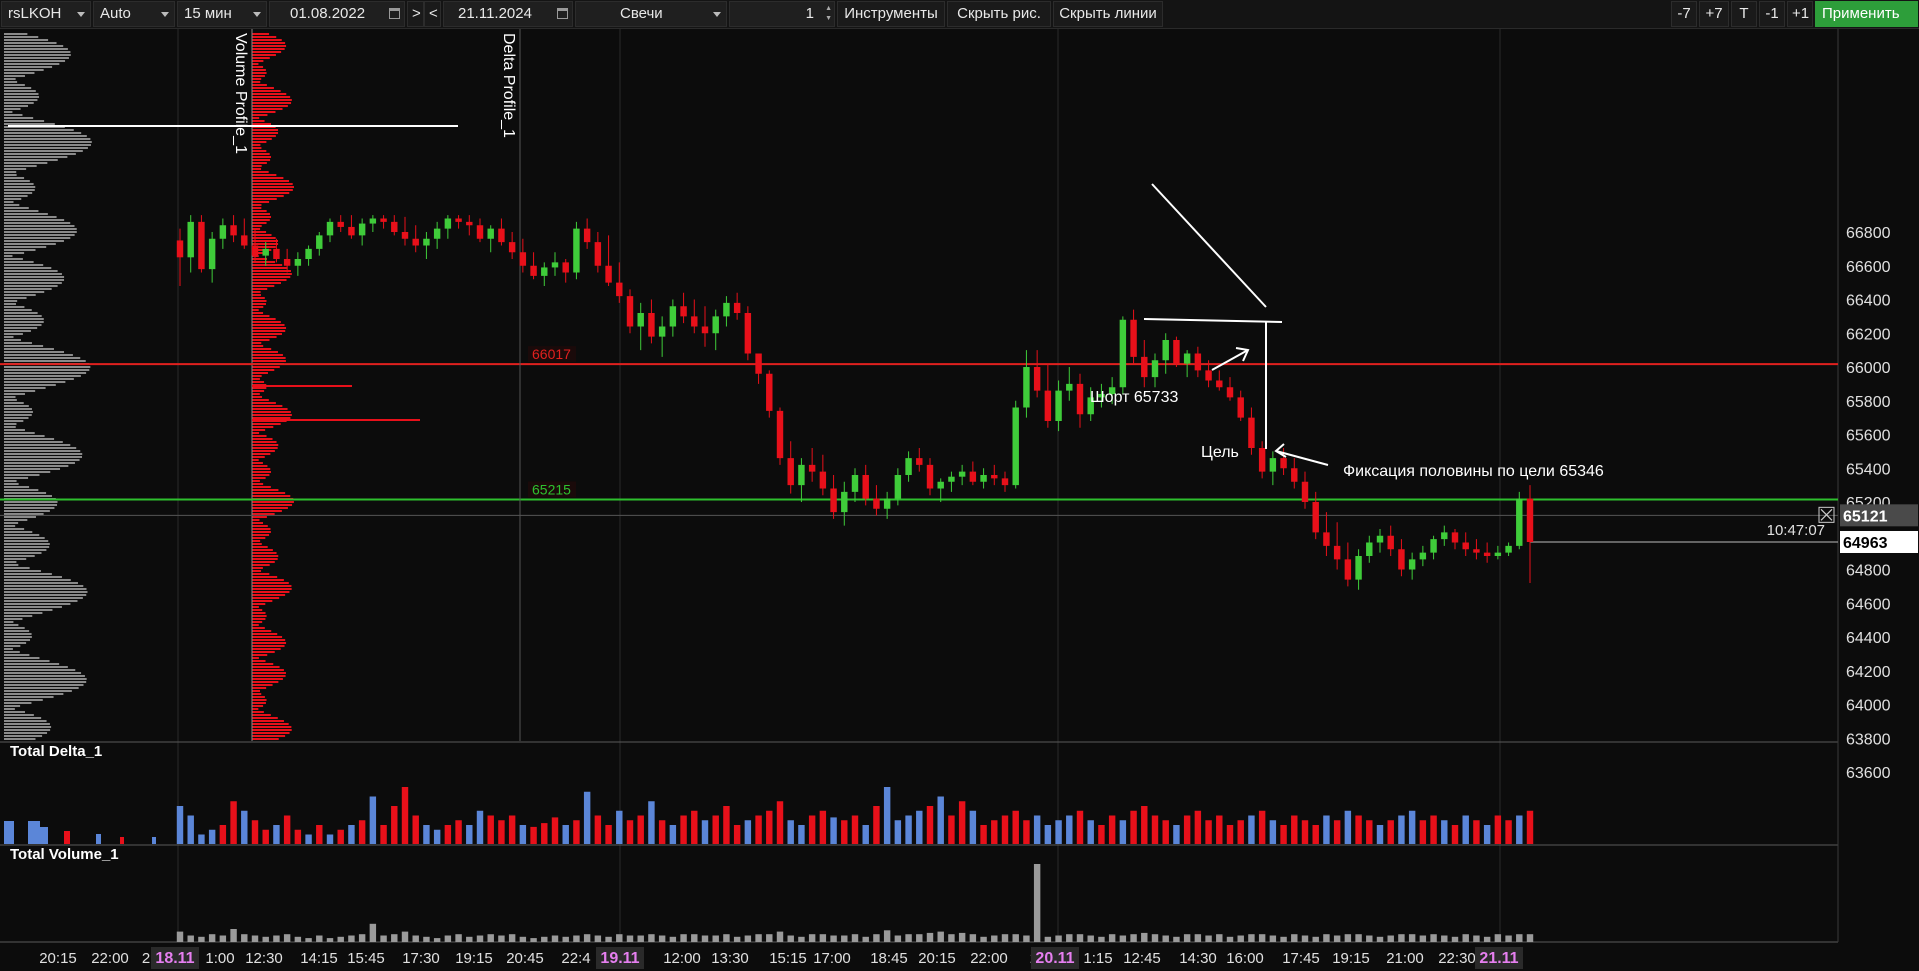 This screenshot has height=971, width=1919. I want to click on chevron-down-icon, so click(717, 14).